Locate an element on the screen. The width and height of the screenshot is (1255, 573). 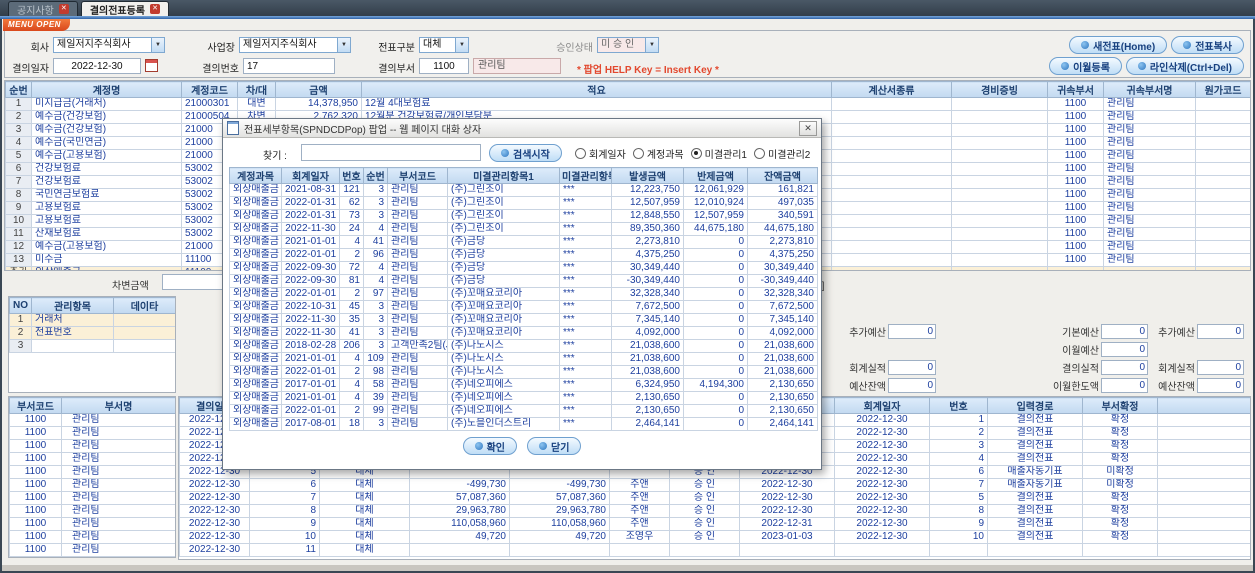
tab-voucher-register: 결의전표등록 ✕ is located at coordinates (125, 9).